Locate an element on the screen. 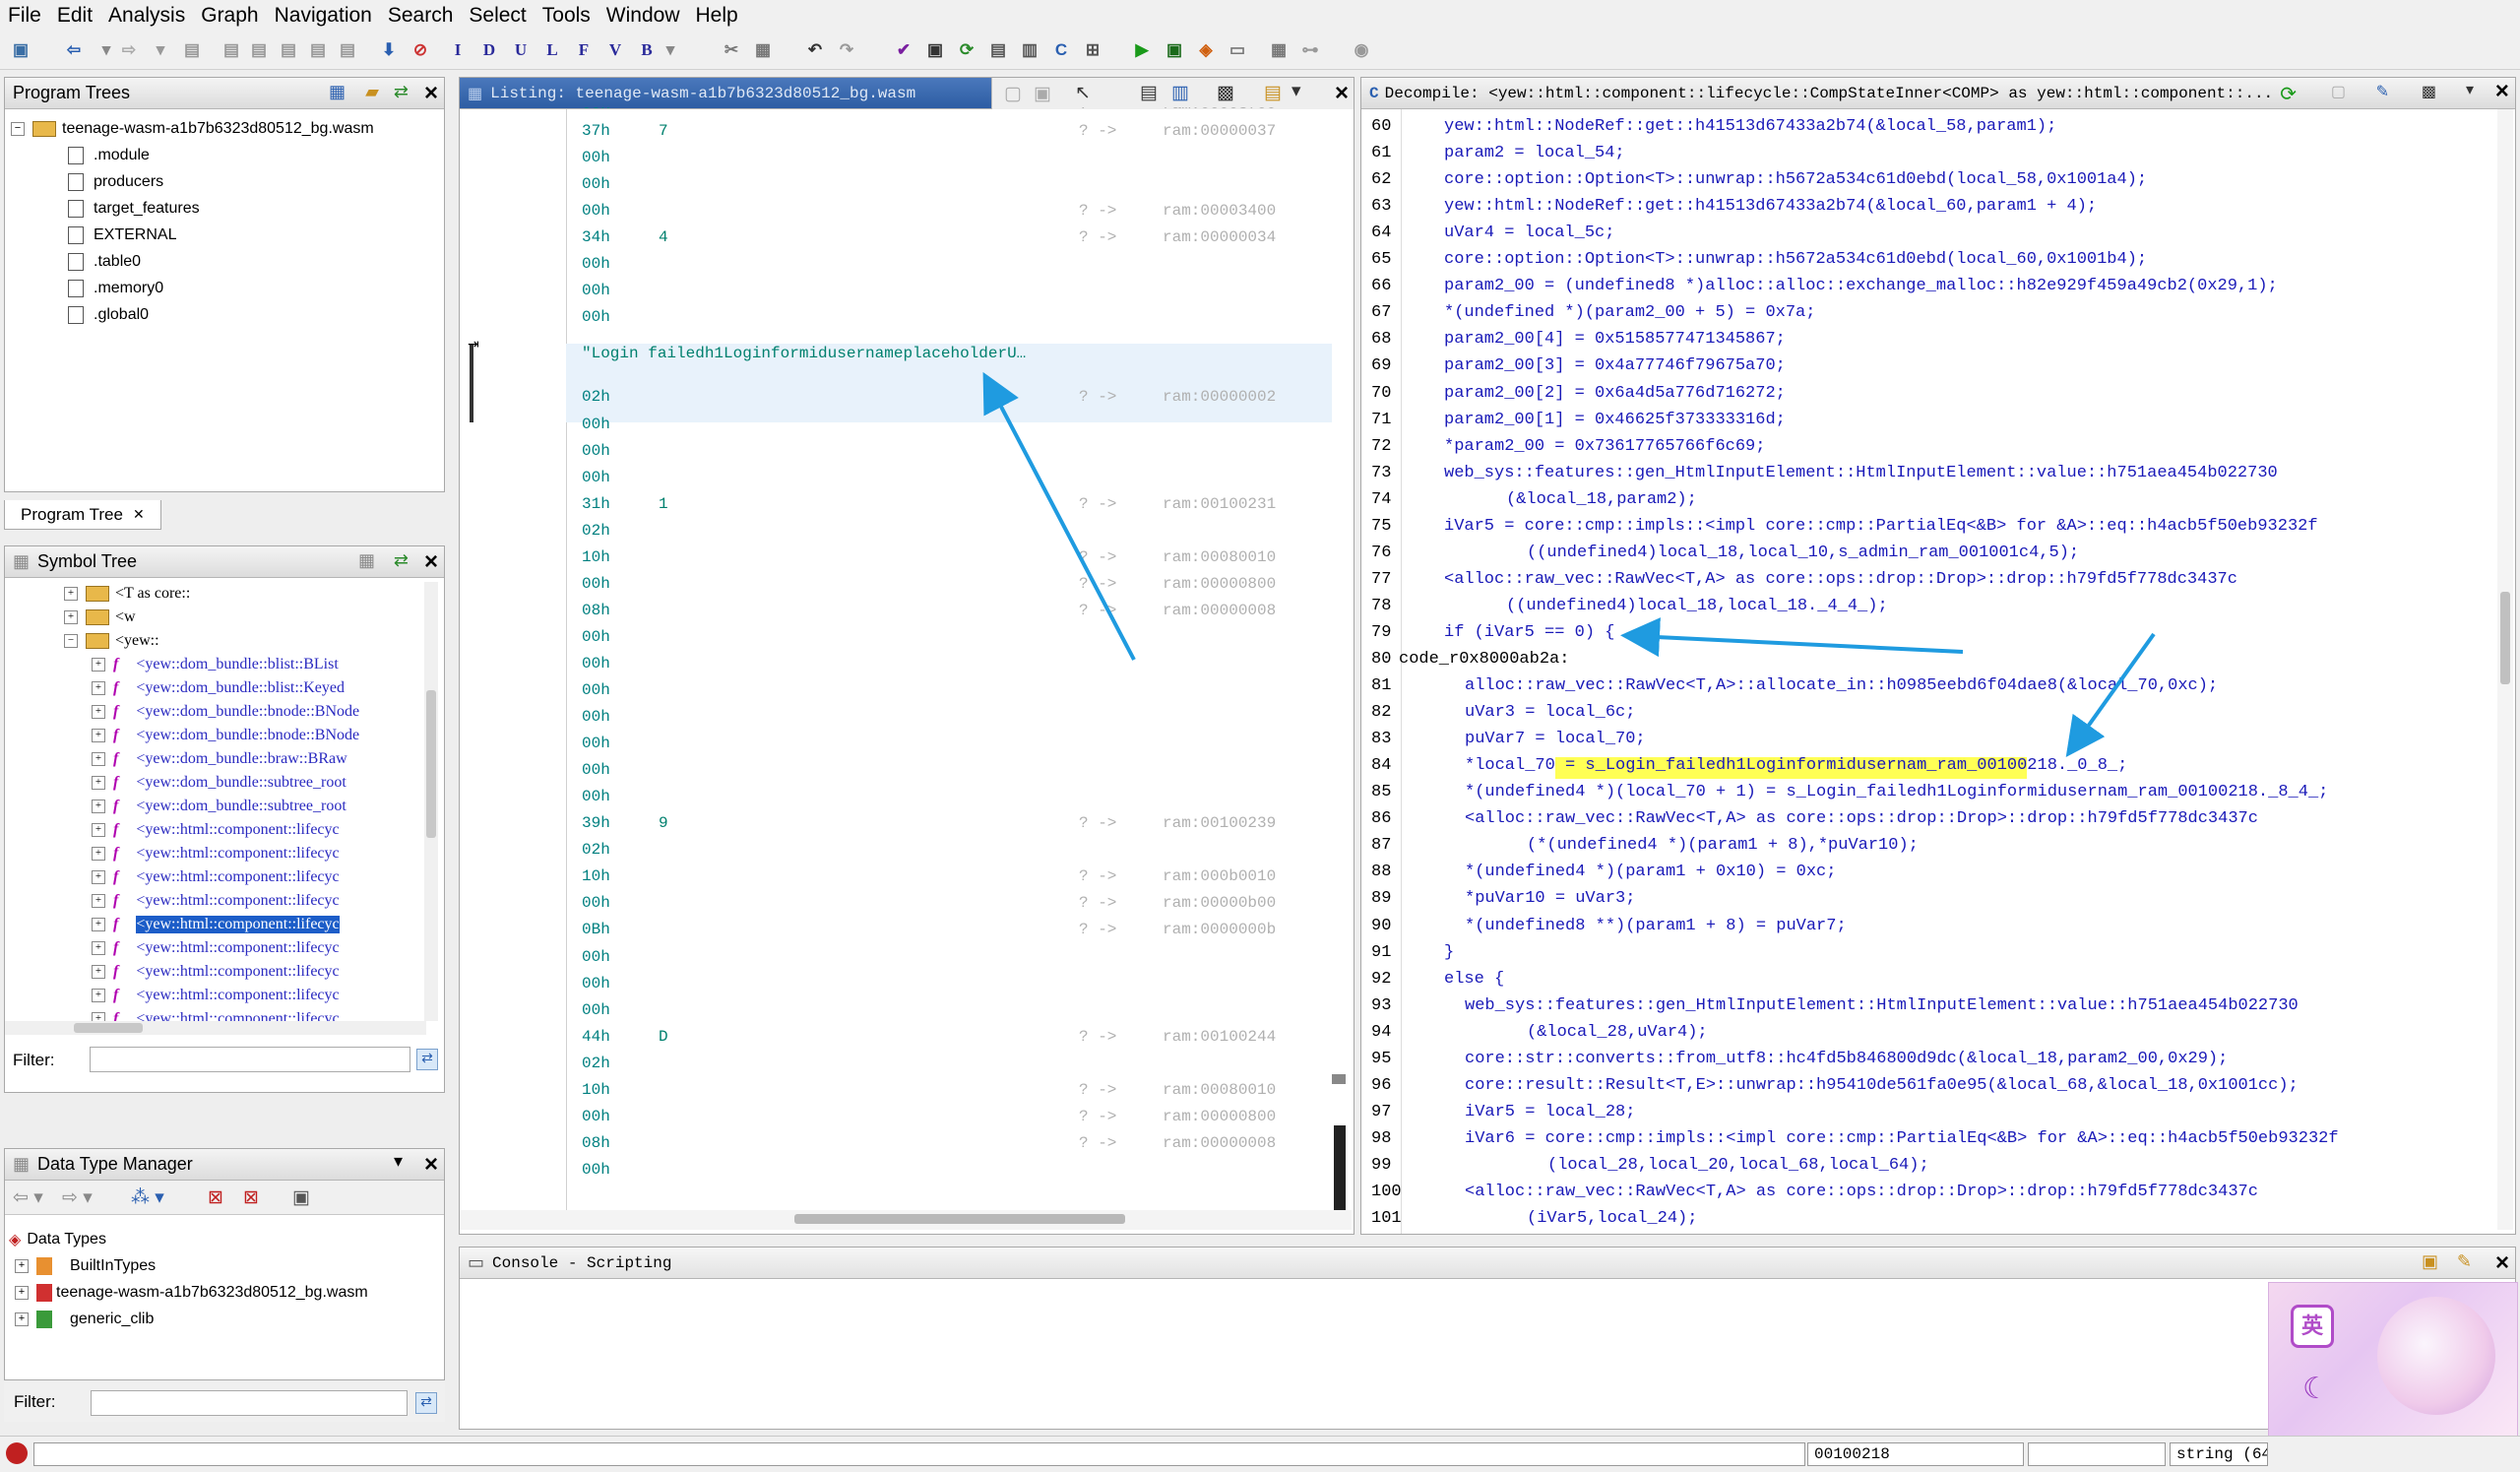 The width and height of the screenshot is (2520, 1472). arrow-to-login-failed is located at coordinates (2110, 695).